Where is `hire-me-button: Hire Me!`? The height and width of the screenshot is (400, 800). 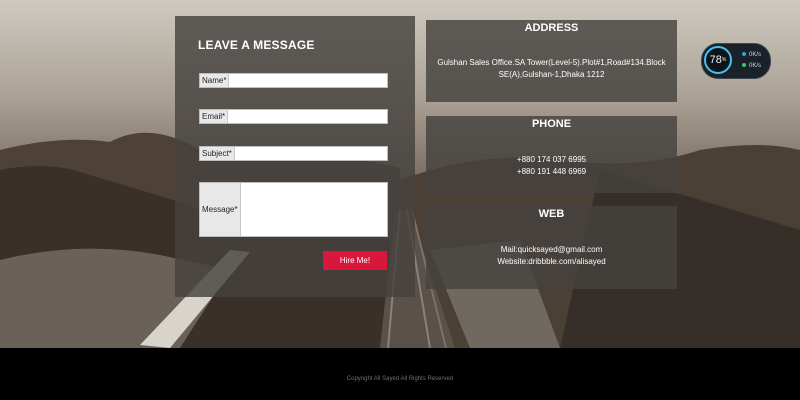
hire-me-button: Hire Me! is located at coordinates (355, 260).